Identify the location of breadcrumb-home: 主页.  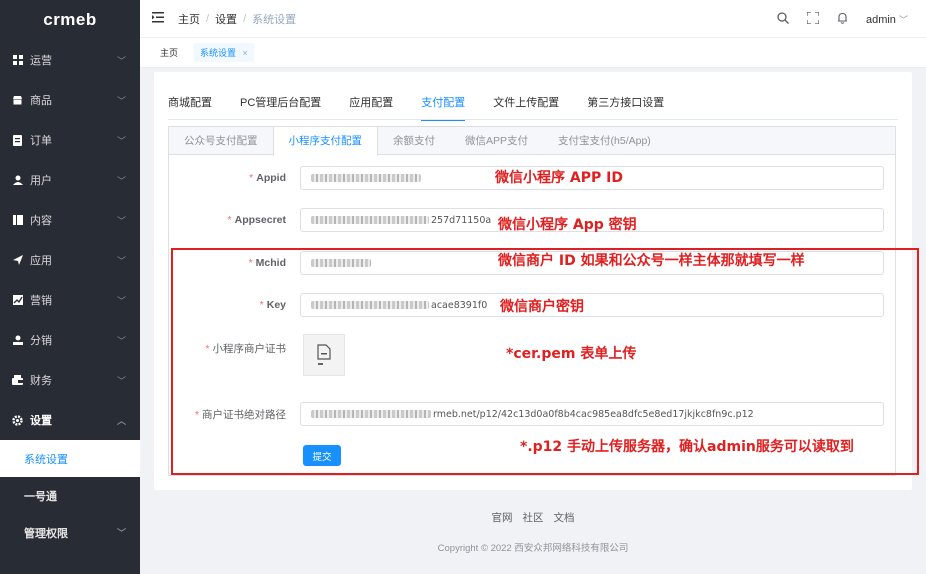
(189, 19).